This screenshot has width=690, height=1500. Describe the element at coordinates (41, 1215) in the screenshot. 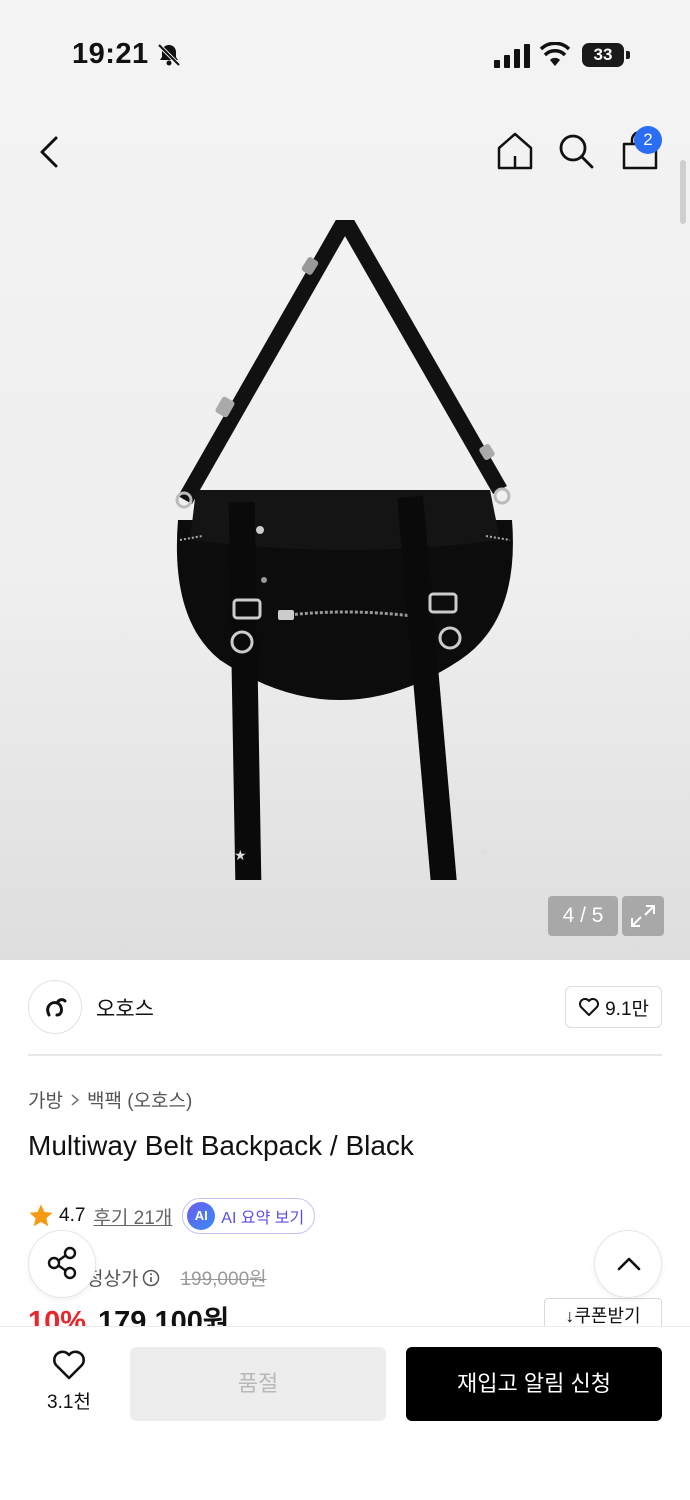

I see `star-icon` at that location.